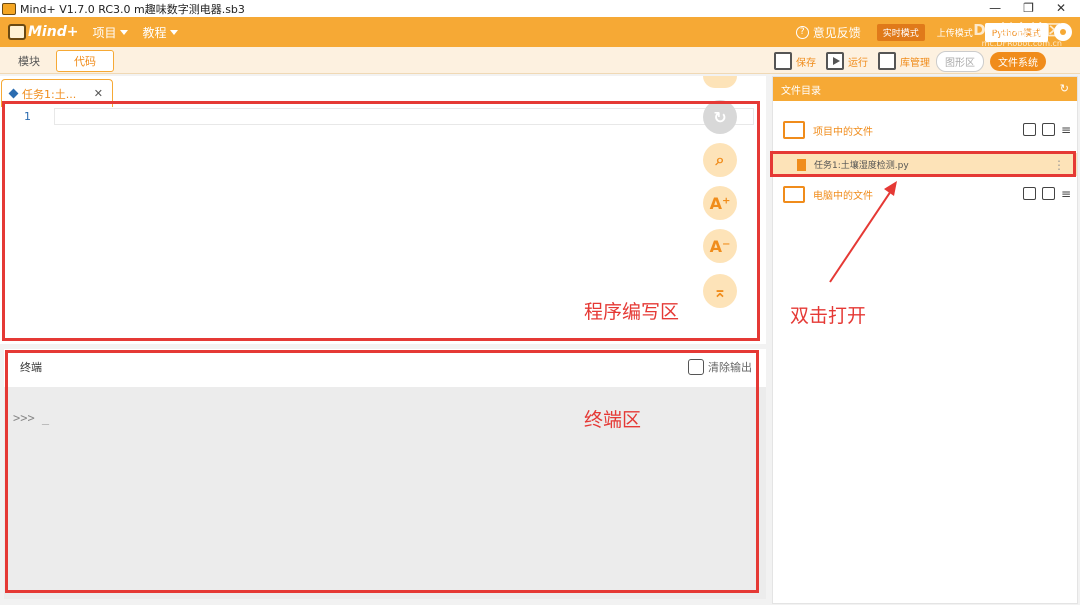 This screenshot has height=605, width=1080. What do you see at coordinates (632, 312) in the screenshot?
I see `editor-area-label: 程序编写区` at bounding box center [632, 312].